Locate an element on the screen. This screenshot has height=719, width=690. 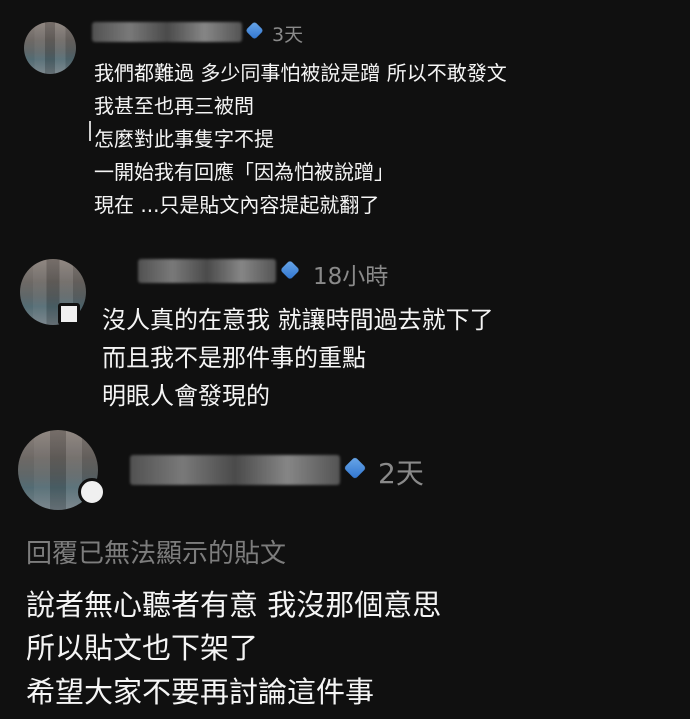
avatar-add-badge is located at coordinates (92, 492).